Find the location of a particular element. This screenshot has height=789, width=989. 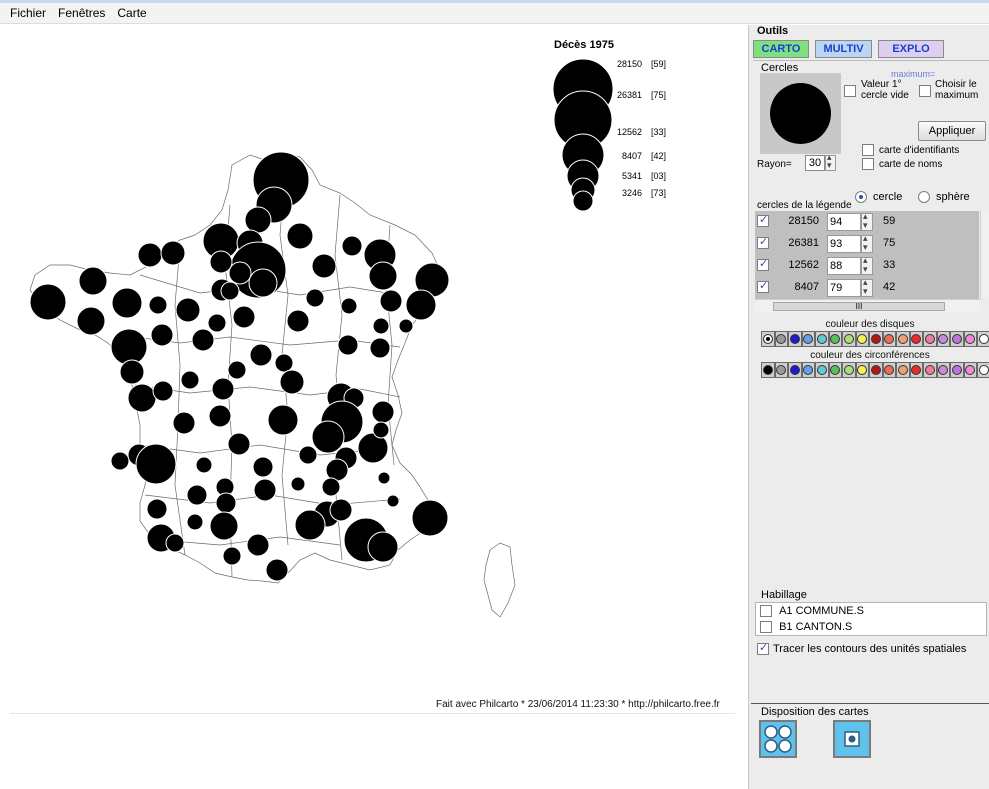

legend-row-size-input: 79 is located at coordinates (844, 288).